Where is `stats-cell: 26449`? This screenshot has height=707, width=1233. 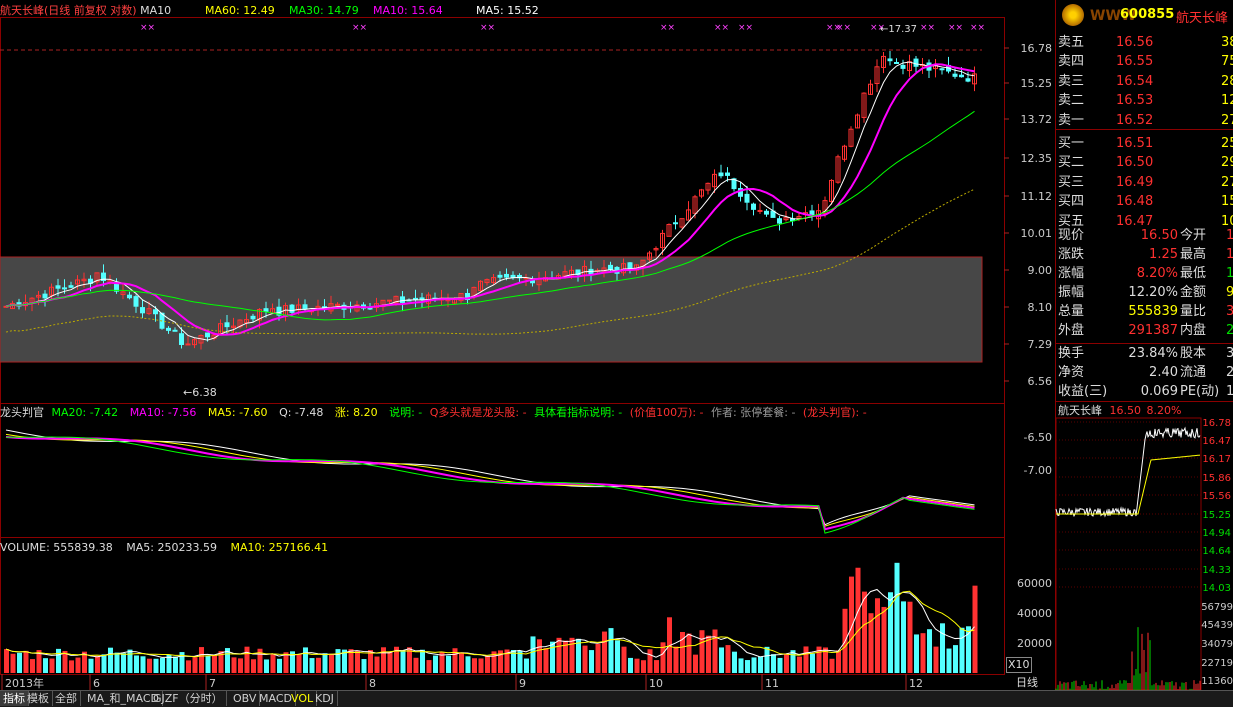
stats-cell: 26449 is located at coordinates (1229, 330).